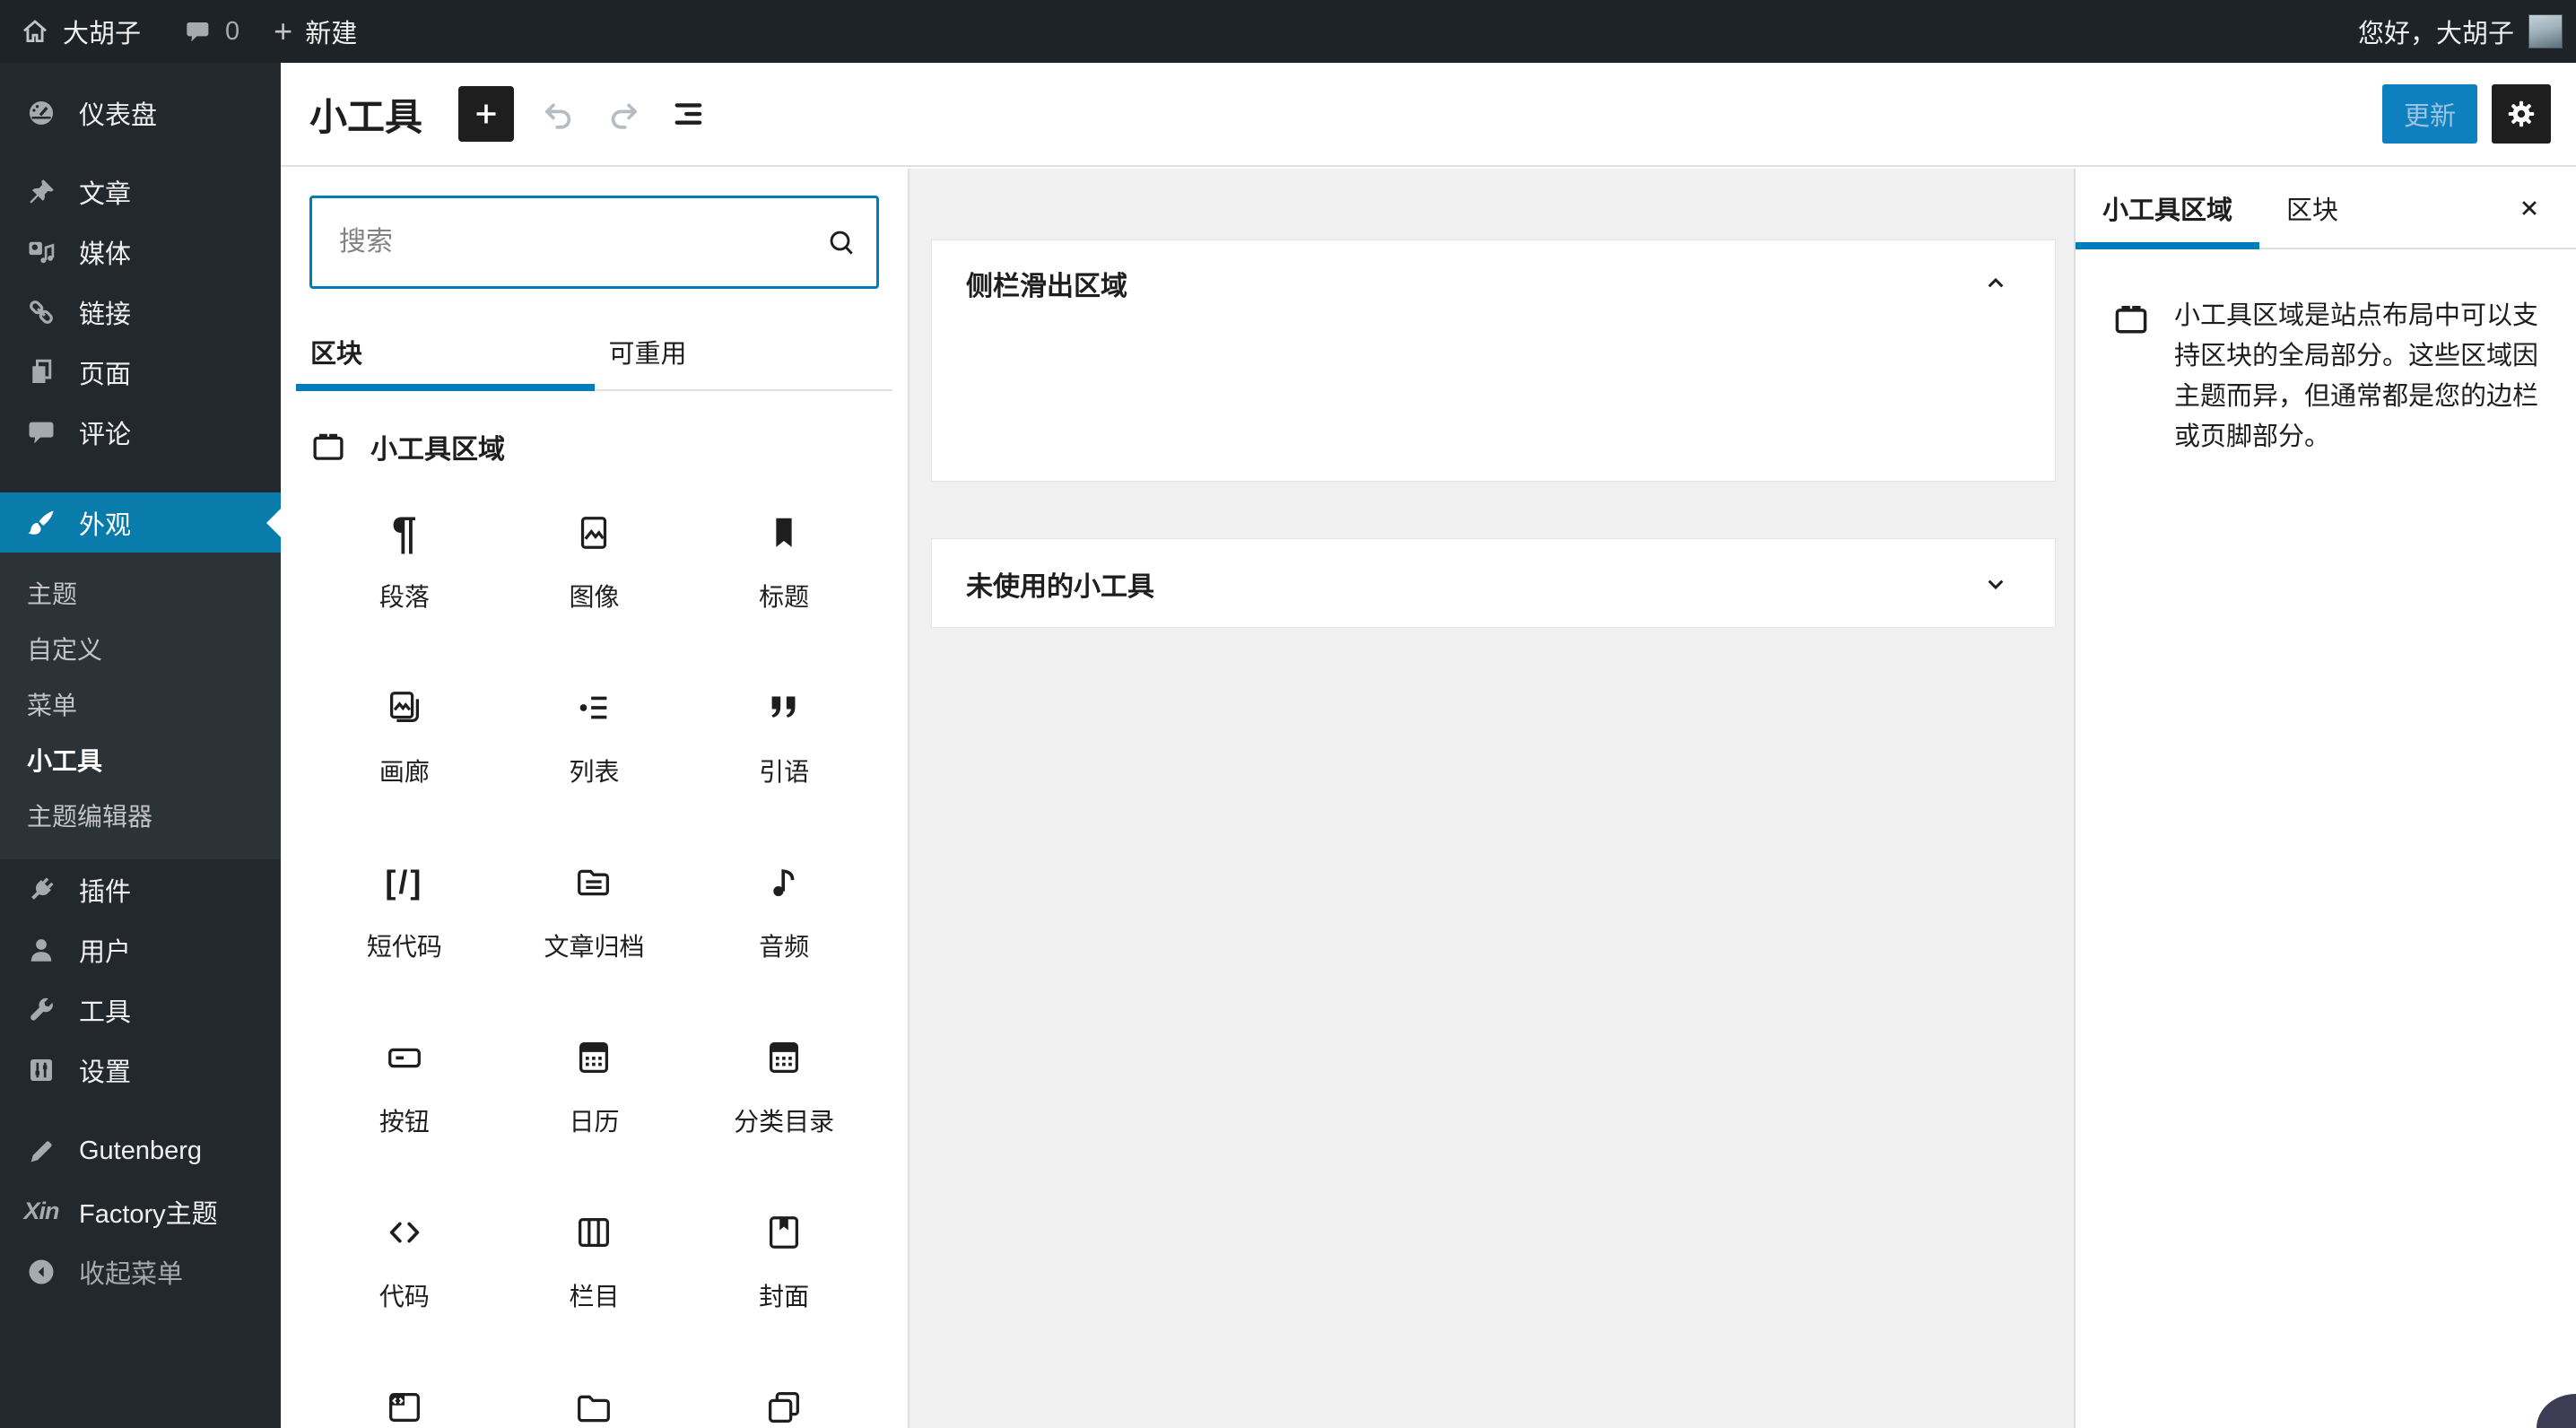 Image resolution: width=2576 pixels, height=1428 pixels. Describe the element at coordinates (140, 312) in the screenshot. I see `sidebar-item-links: 链接` at that location.